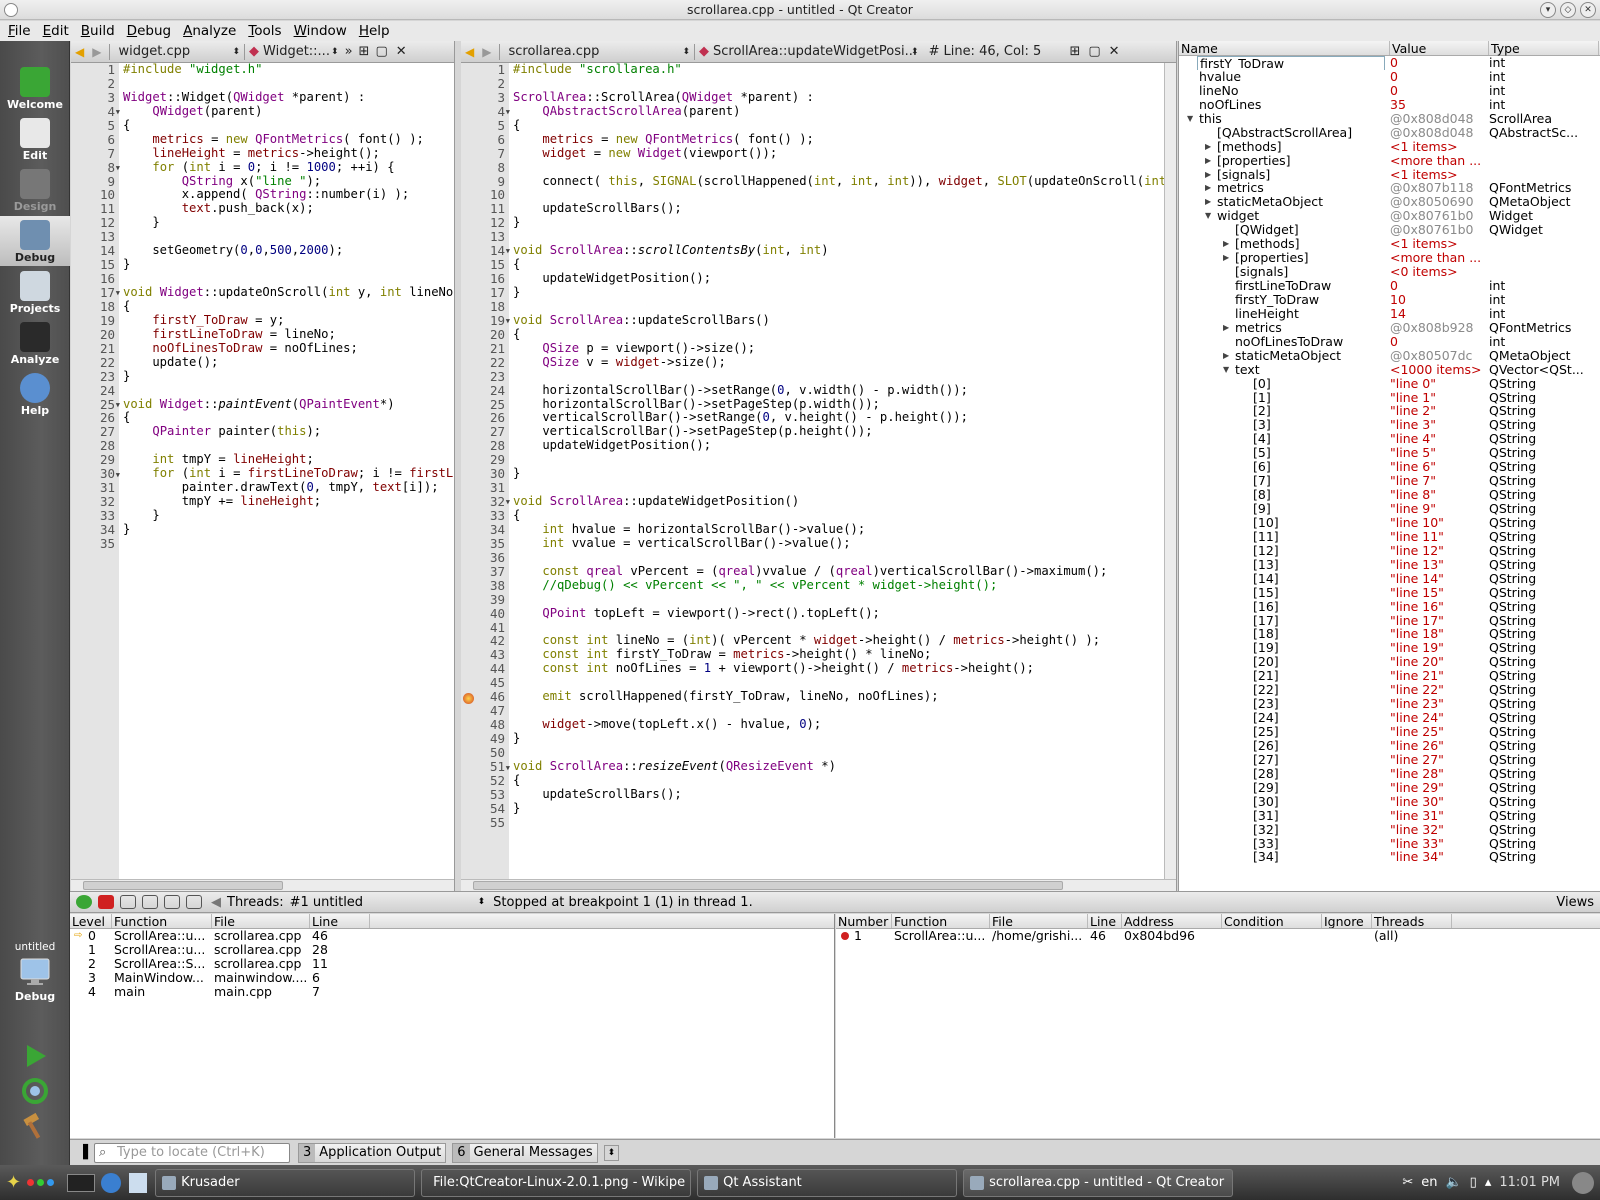 This screenshot has width=1600, height=1200. I want to click on watch-row: ▶ [methods] <1 items>, so click(1389, 147).